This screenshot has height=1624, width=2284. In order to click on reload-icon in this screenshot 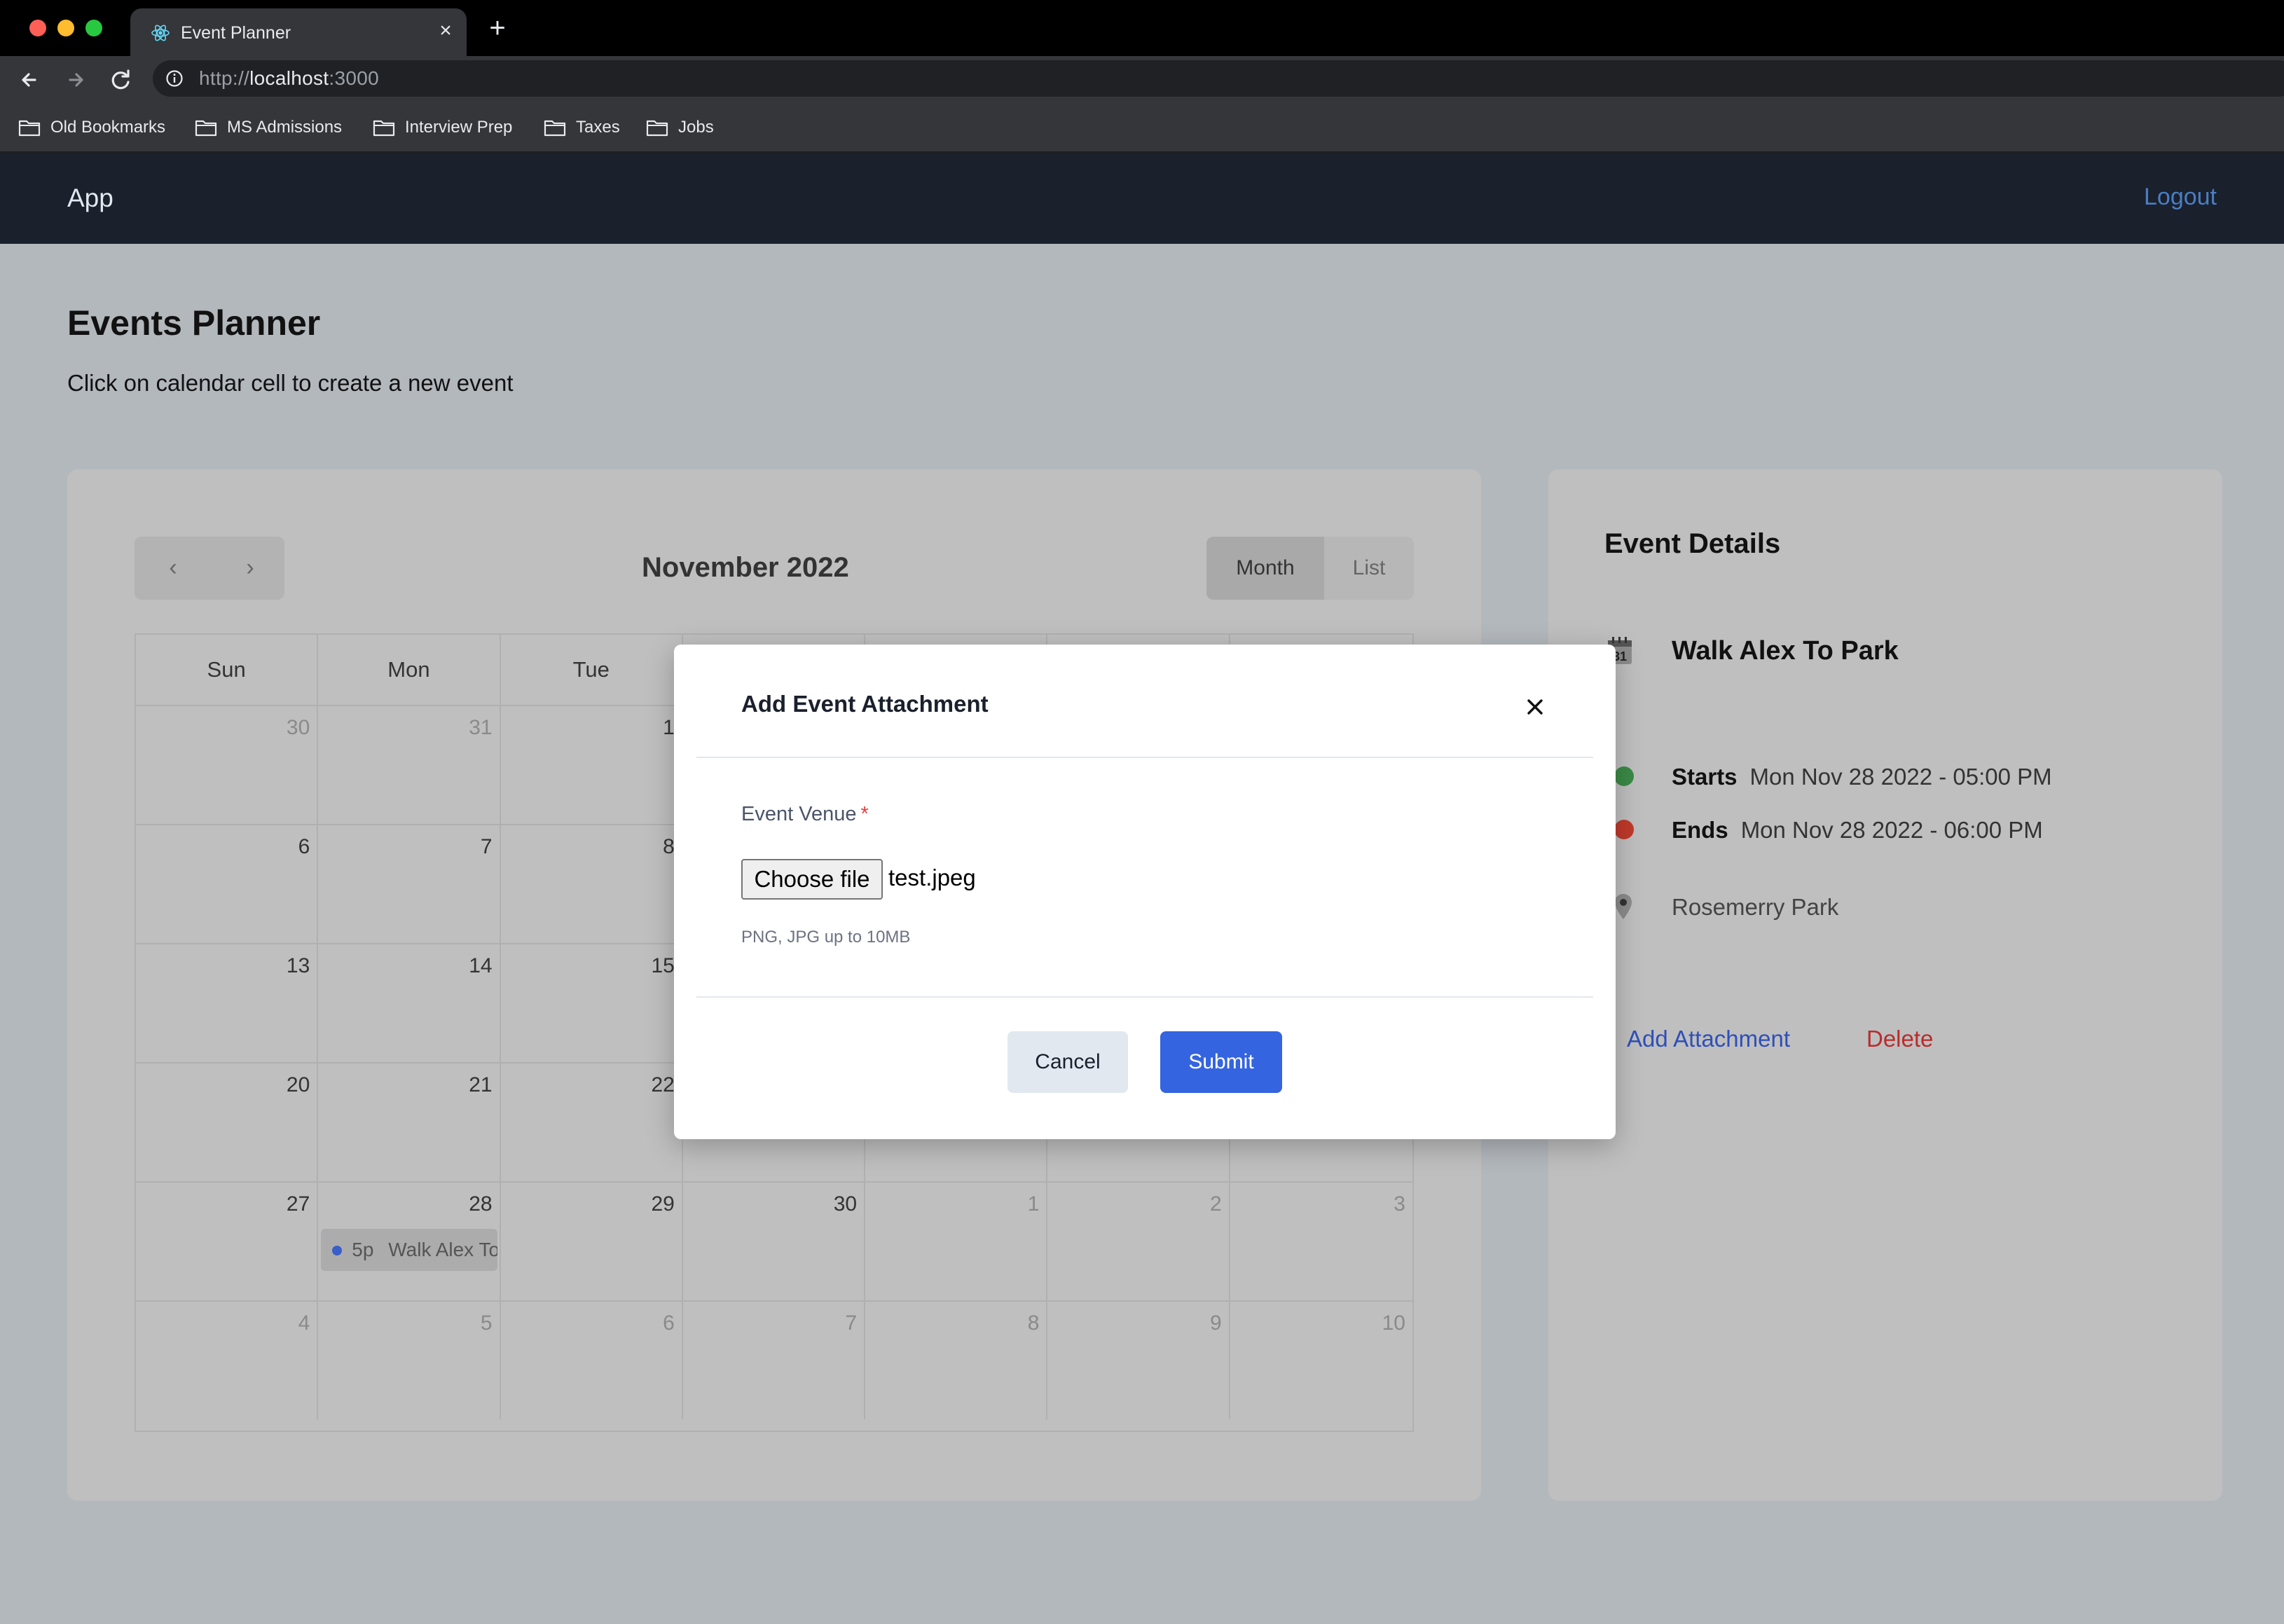, I will do `click(120, 79)`.